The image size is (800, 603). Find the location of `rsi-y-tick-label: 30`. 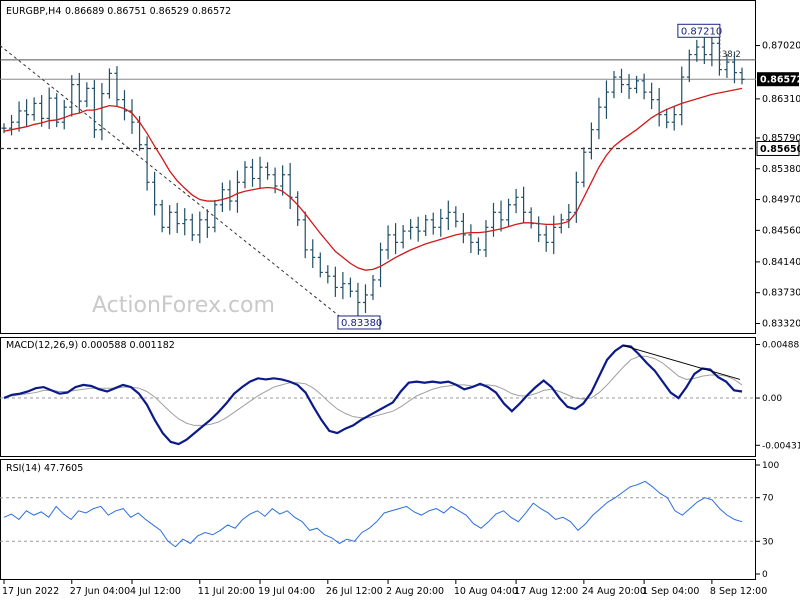

rsi-y-tick-label: 30 is located at coordinates (768, 542).